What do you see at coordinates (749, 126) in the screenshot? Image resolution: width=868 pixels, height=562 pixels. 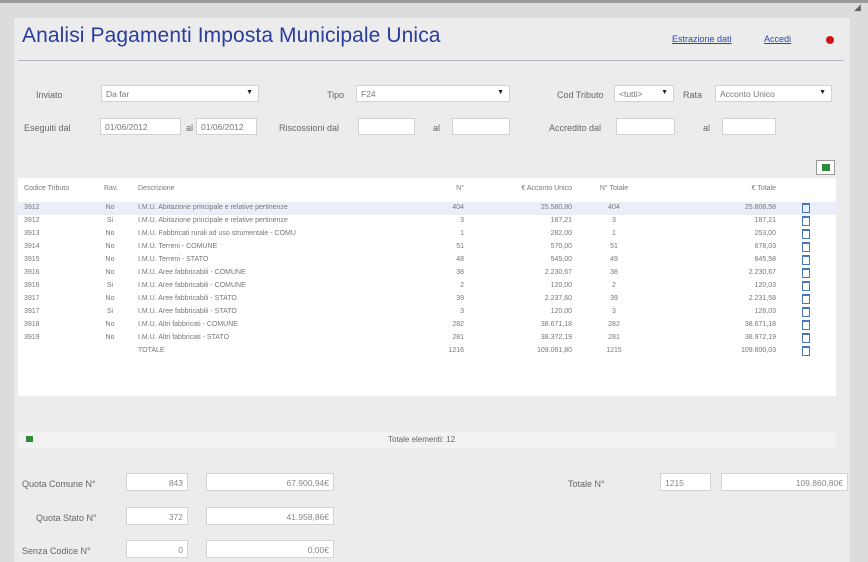 I see `accredito-to-field` at bounding box center [749, 126].